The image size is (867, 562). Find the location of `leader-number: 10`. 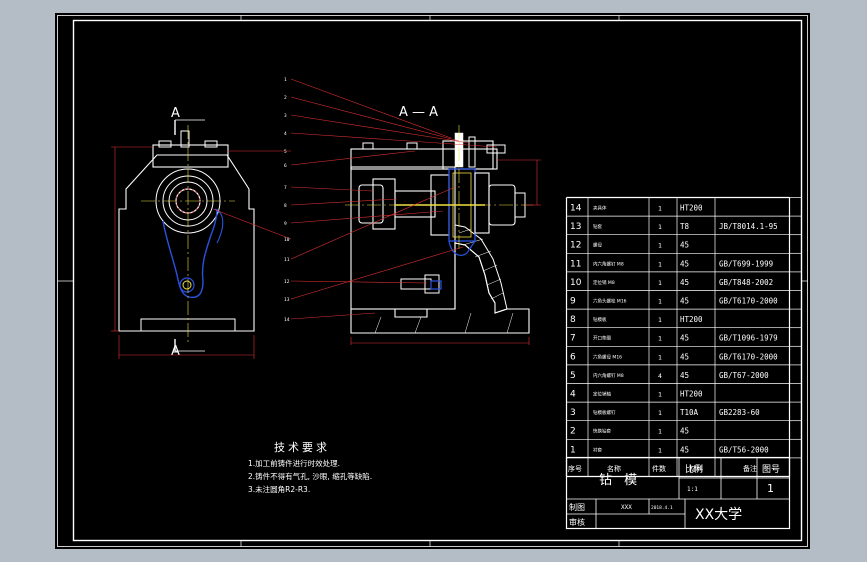

leader-number: 10 is located at coordinates (287, 240).